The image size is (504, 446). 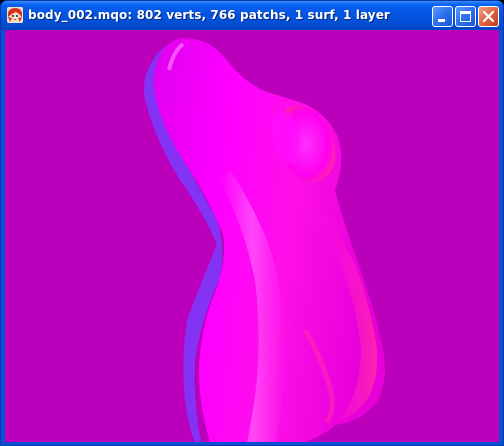 I want to click on close-icon, so click(x=488, y=16).